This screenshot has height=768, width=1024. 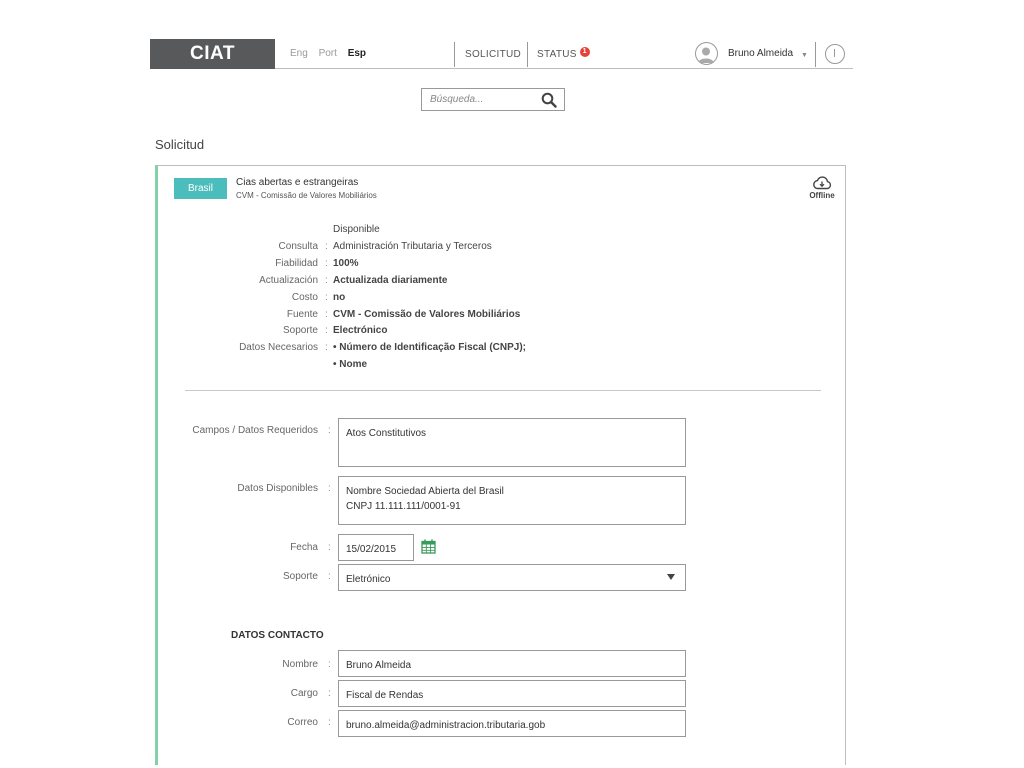 What do you see at coordinates (360, 330) in the screenshot?
I see `detail-value: Electrónico` at bounding box center [360, 330].